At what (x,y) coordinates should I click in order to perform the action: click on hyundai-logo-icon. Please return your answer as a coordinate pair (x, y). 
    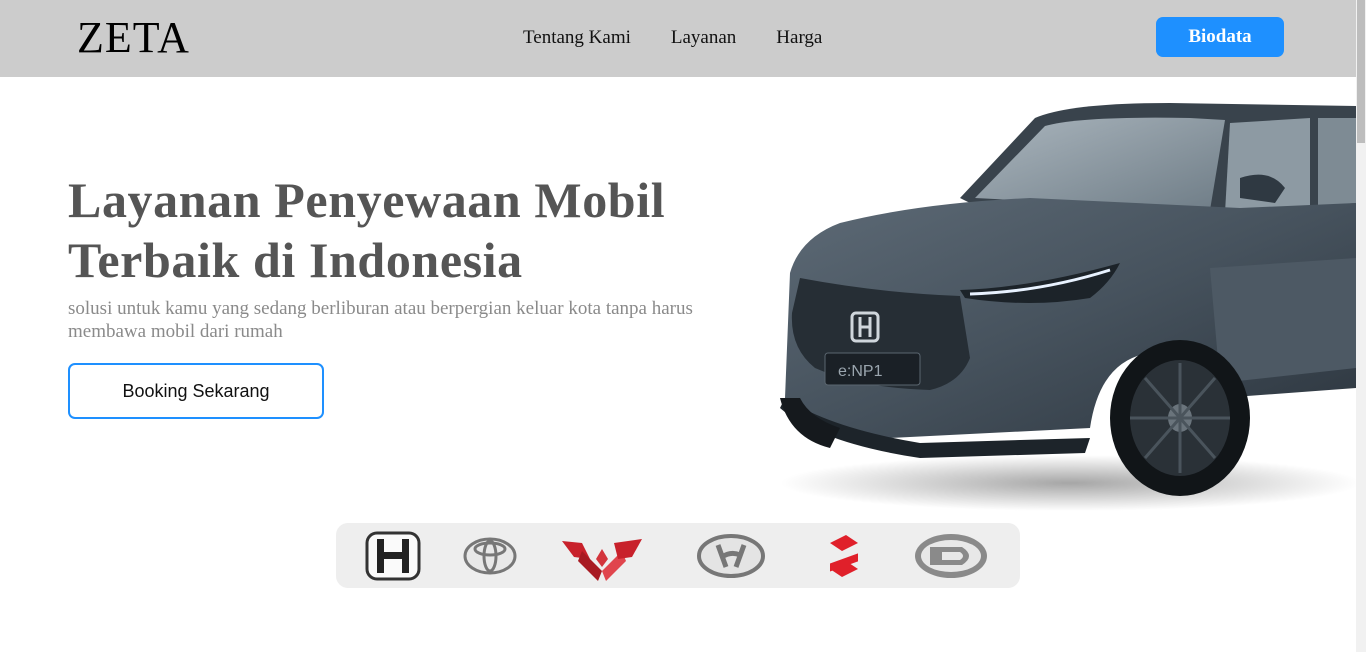
    Looking at the image, I should click on (731, 556).